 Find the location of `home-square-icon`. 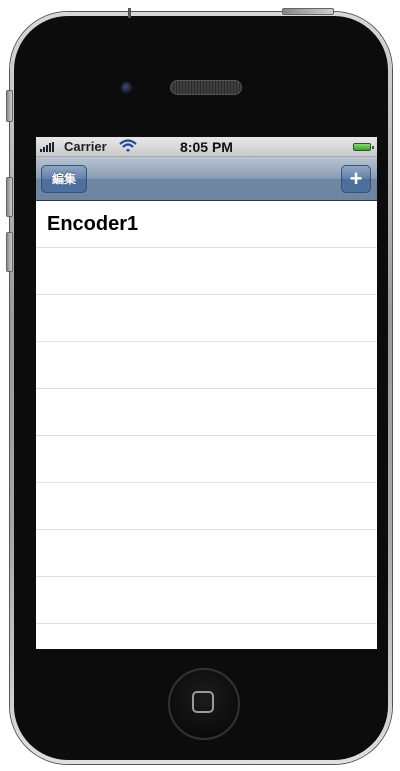

home-square-icon is located at coordinates (203, 702).